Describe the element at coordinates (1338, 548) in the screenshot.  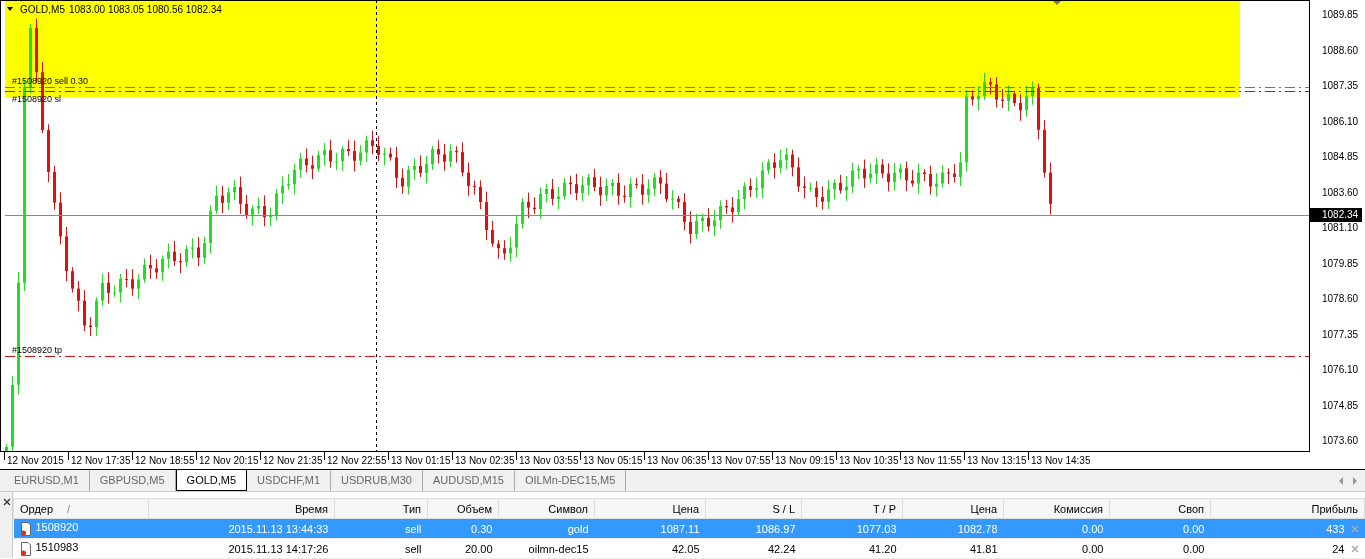
I see `table-cell: 24` at that location.